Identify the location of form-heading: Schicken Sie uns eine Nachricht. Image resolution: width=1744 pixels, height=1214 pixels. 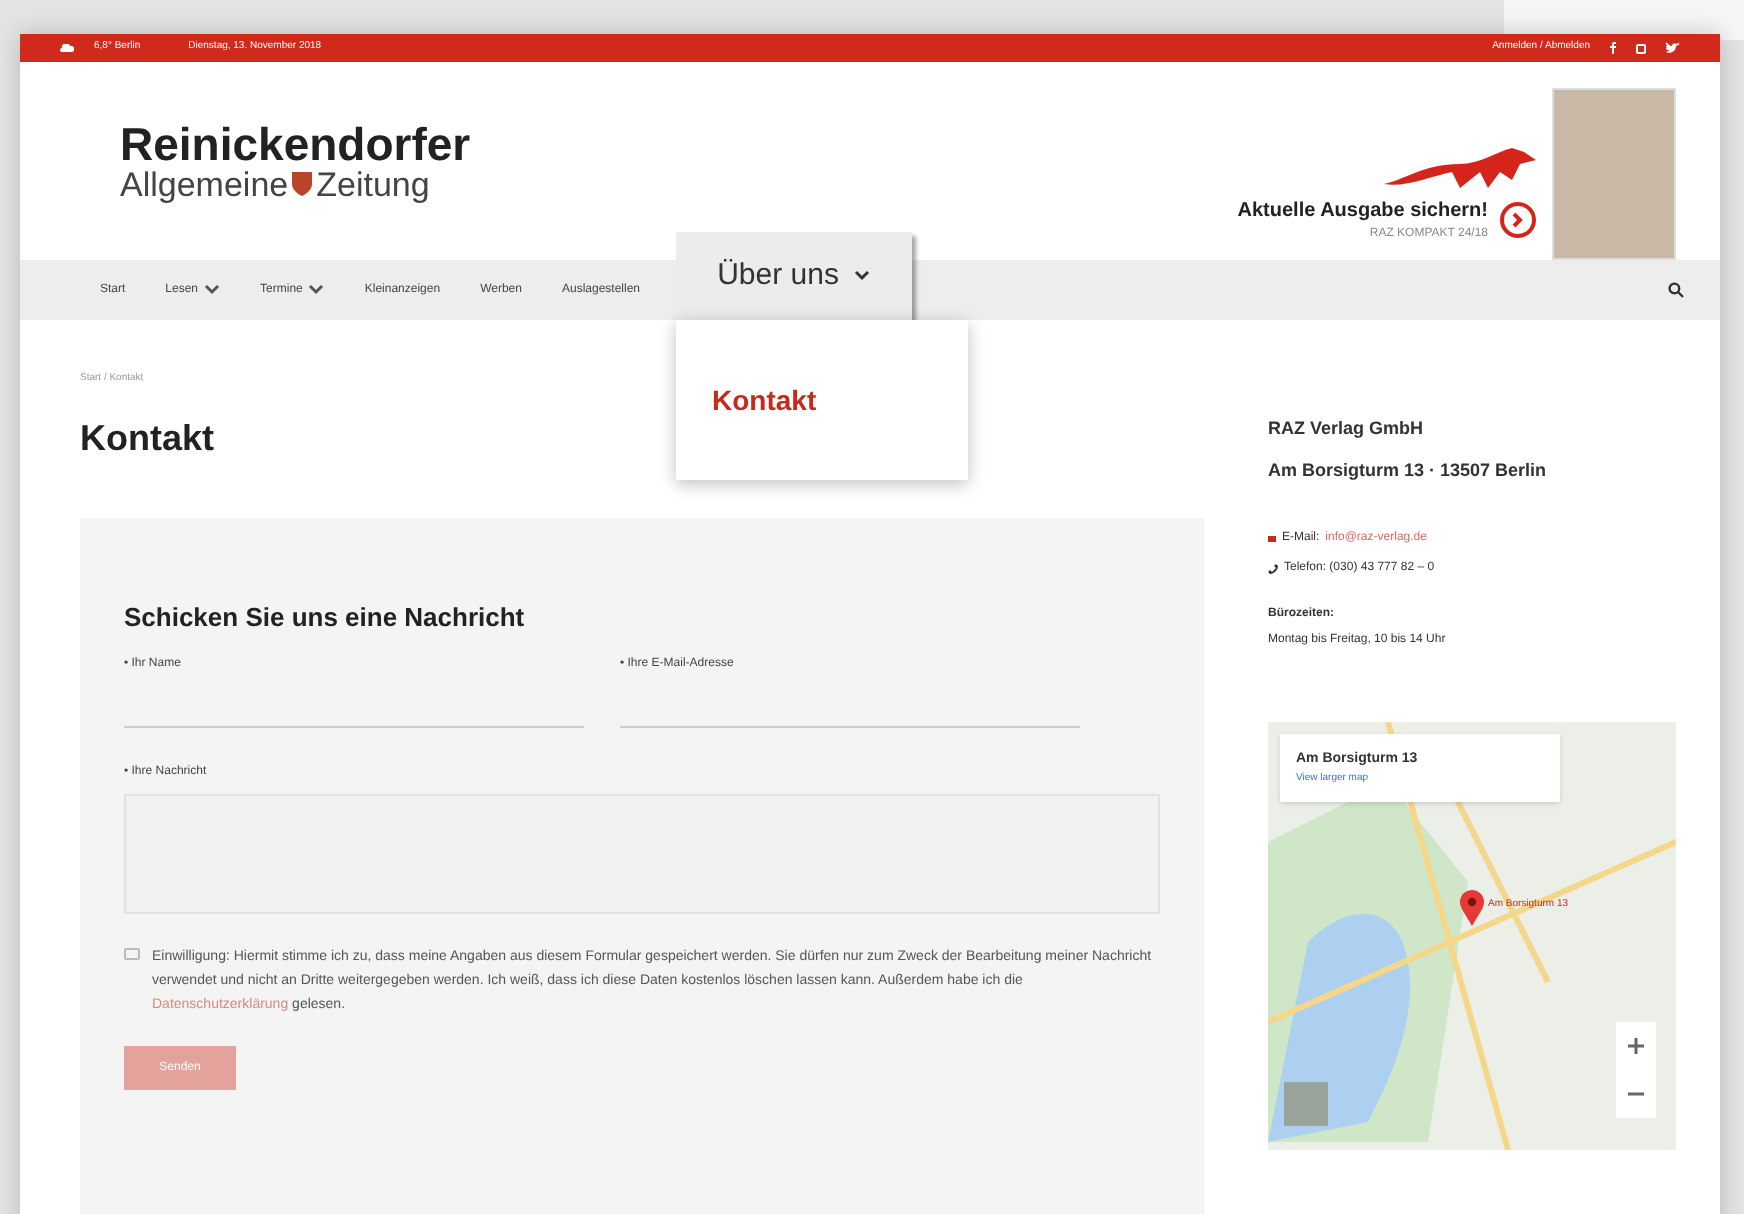
(325, 617).